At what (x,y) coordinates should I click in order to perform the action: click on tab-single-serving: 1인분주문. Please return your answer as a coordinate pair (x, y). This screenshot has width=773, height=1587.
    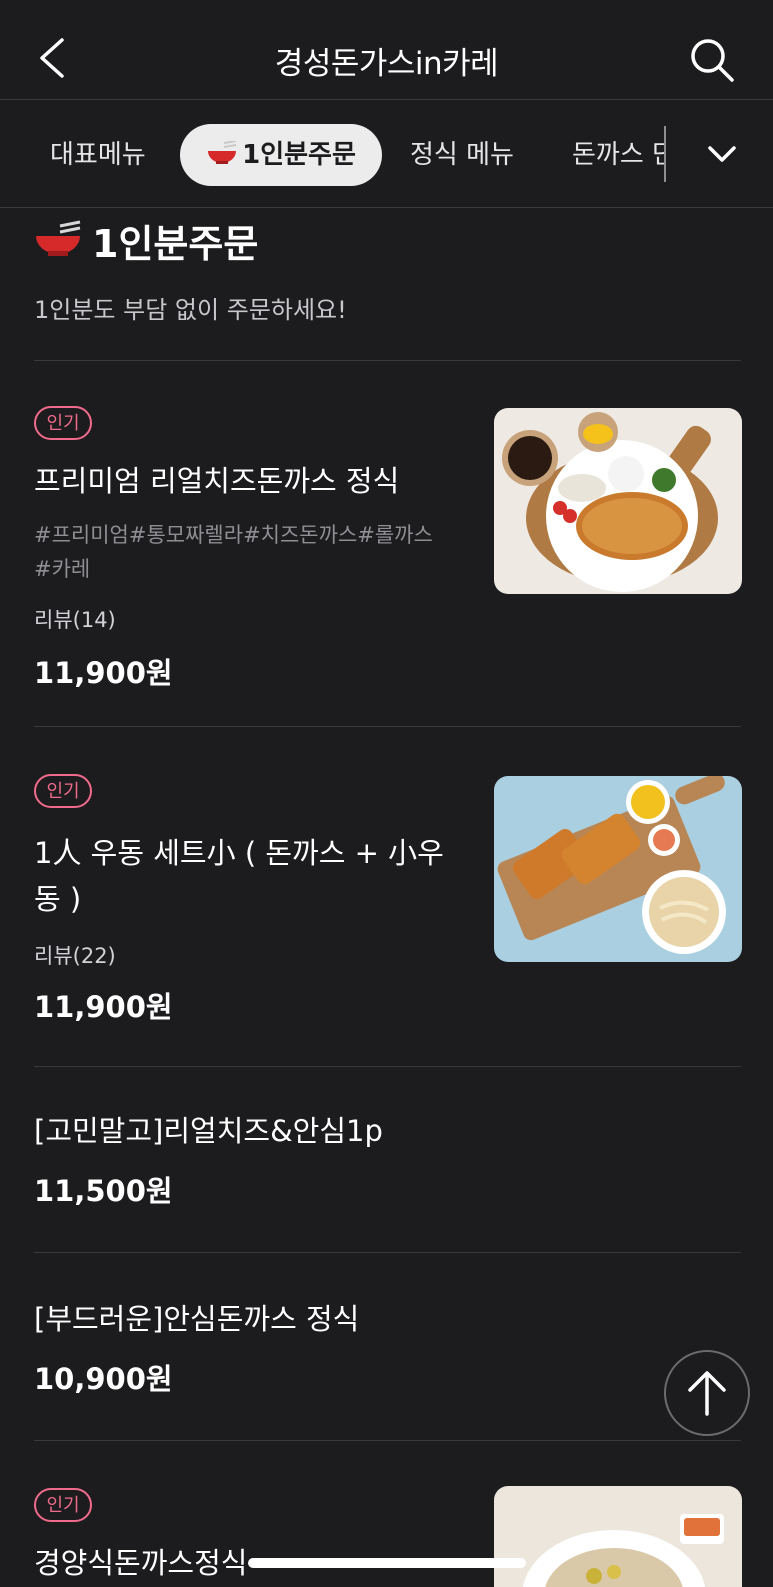
    Looking at the image, I should click on (281, 155).